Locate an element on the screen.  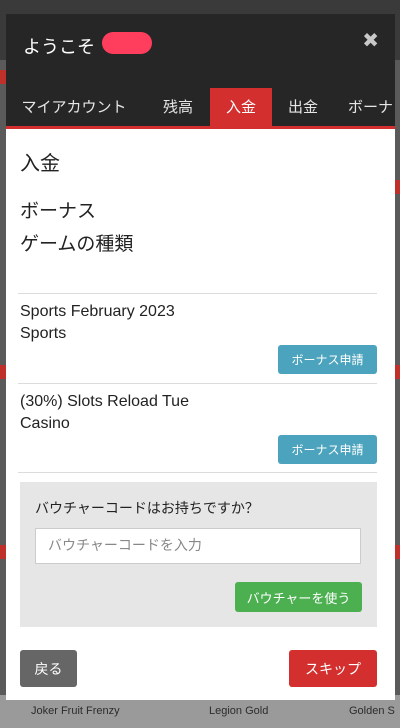
tab-deposit: 入金 is located at coordinates (241, 107).